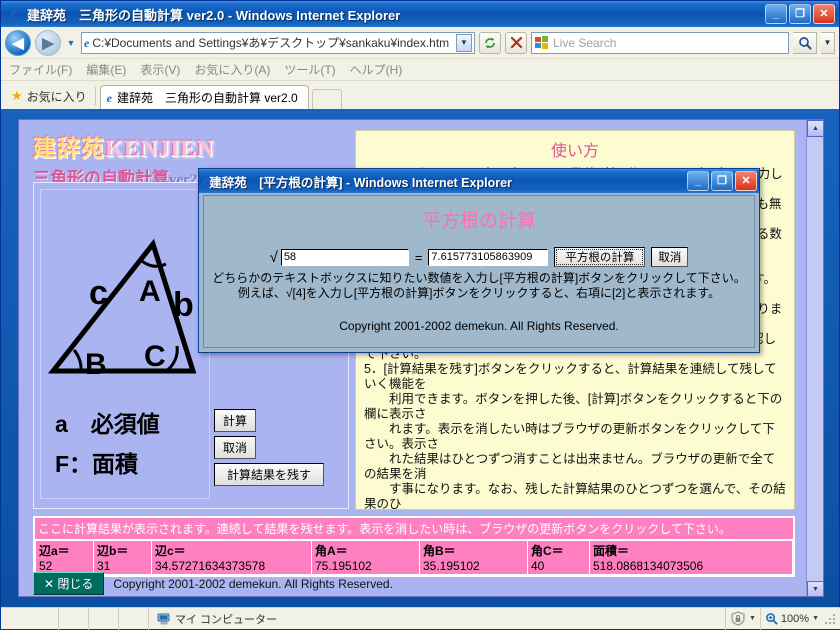 This screenshot has height=630, width=840. What do you see at coordinates (473, 557) in the screenshot?
I see `result-cell-angle-b: 角B＝ 35.195102` at bounding box center [473, 557].